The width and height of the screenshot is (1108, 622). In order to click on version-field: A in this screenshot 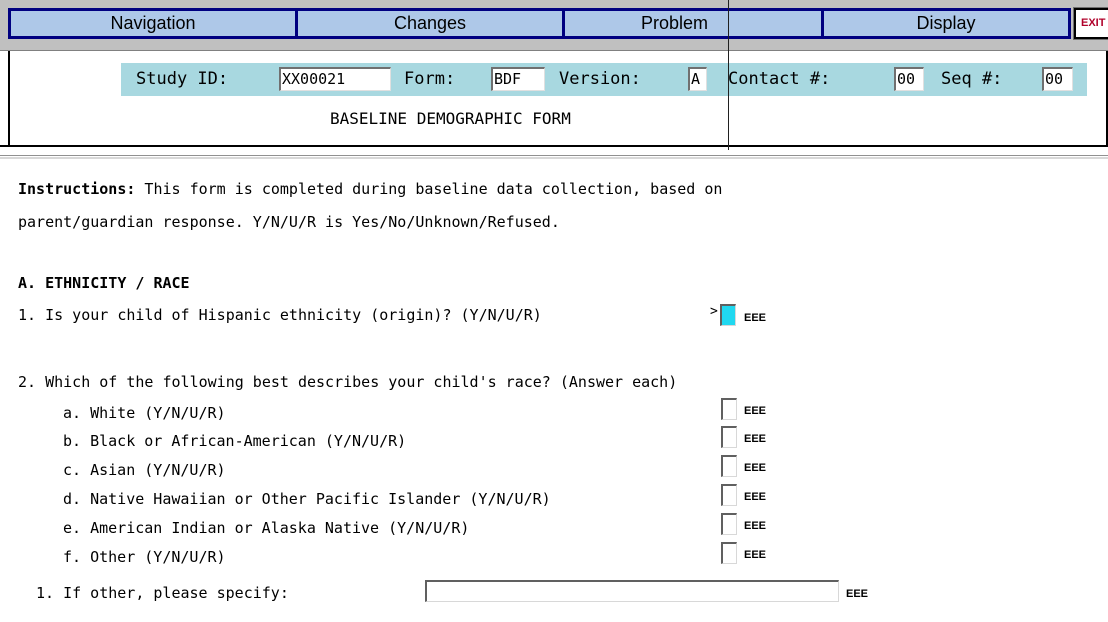, I will do `click(697, 79)`.